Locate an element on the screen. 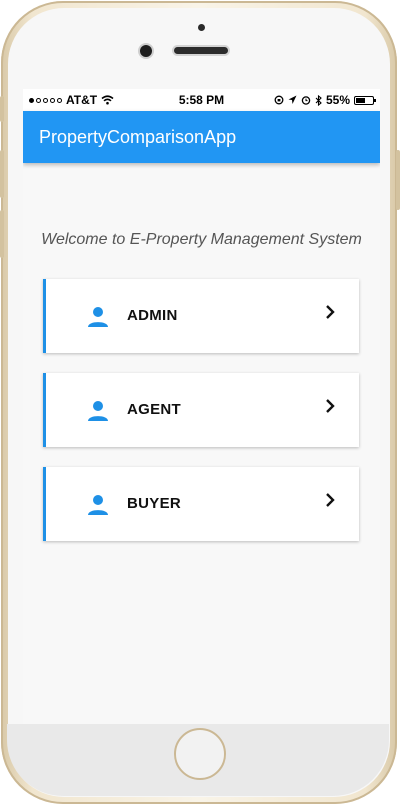 This screenshot has width=400, height=807. mute-switch is located at coordinates (2, 109).